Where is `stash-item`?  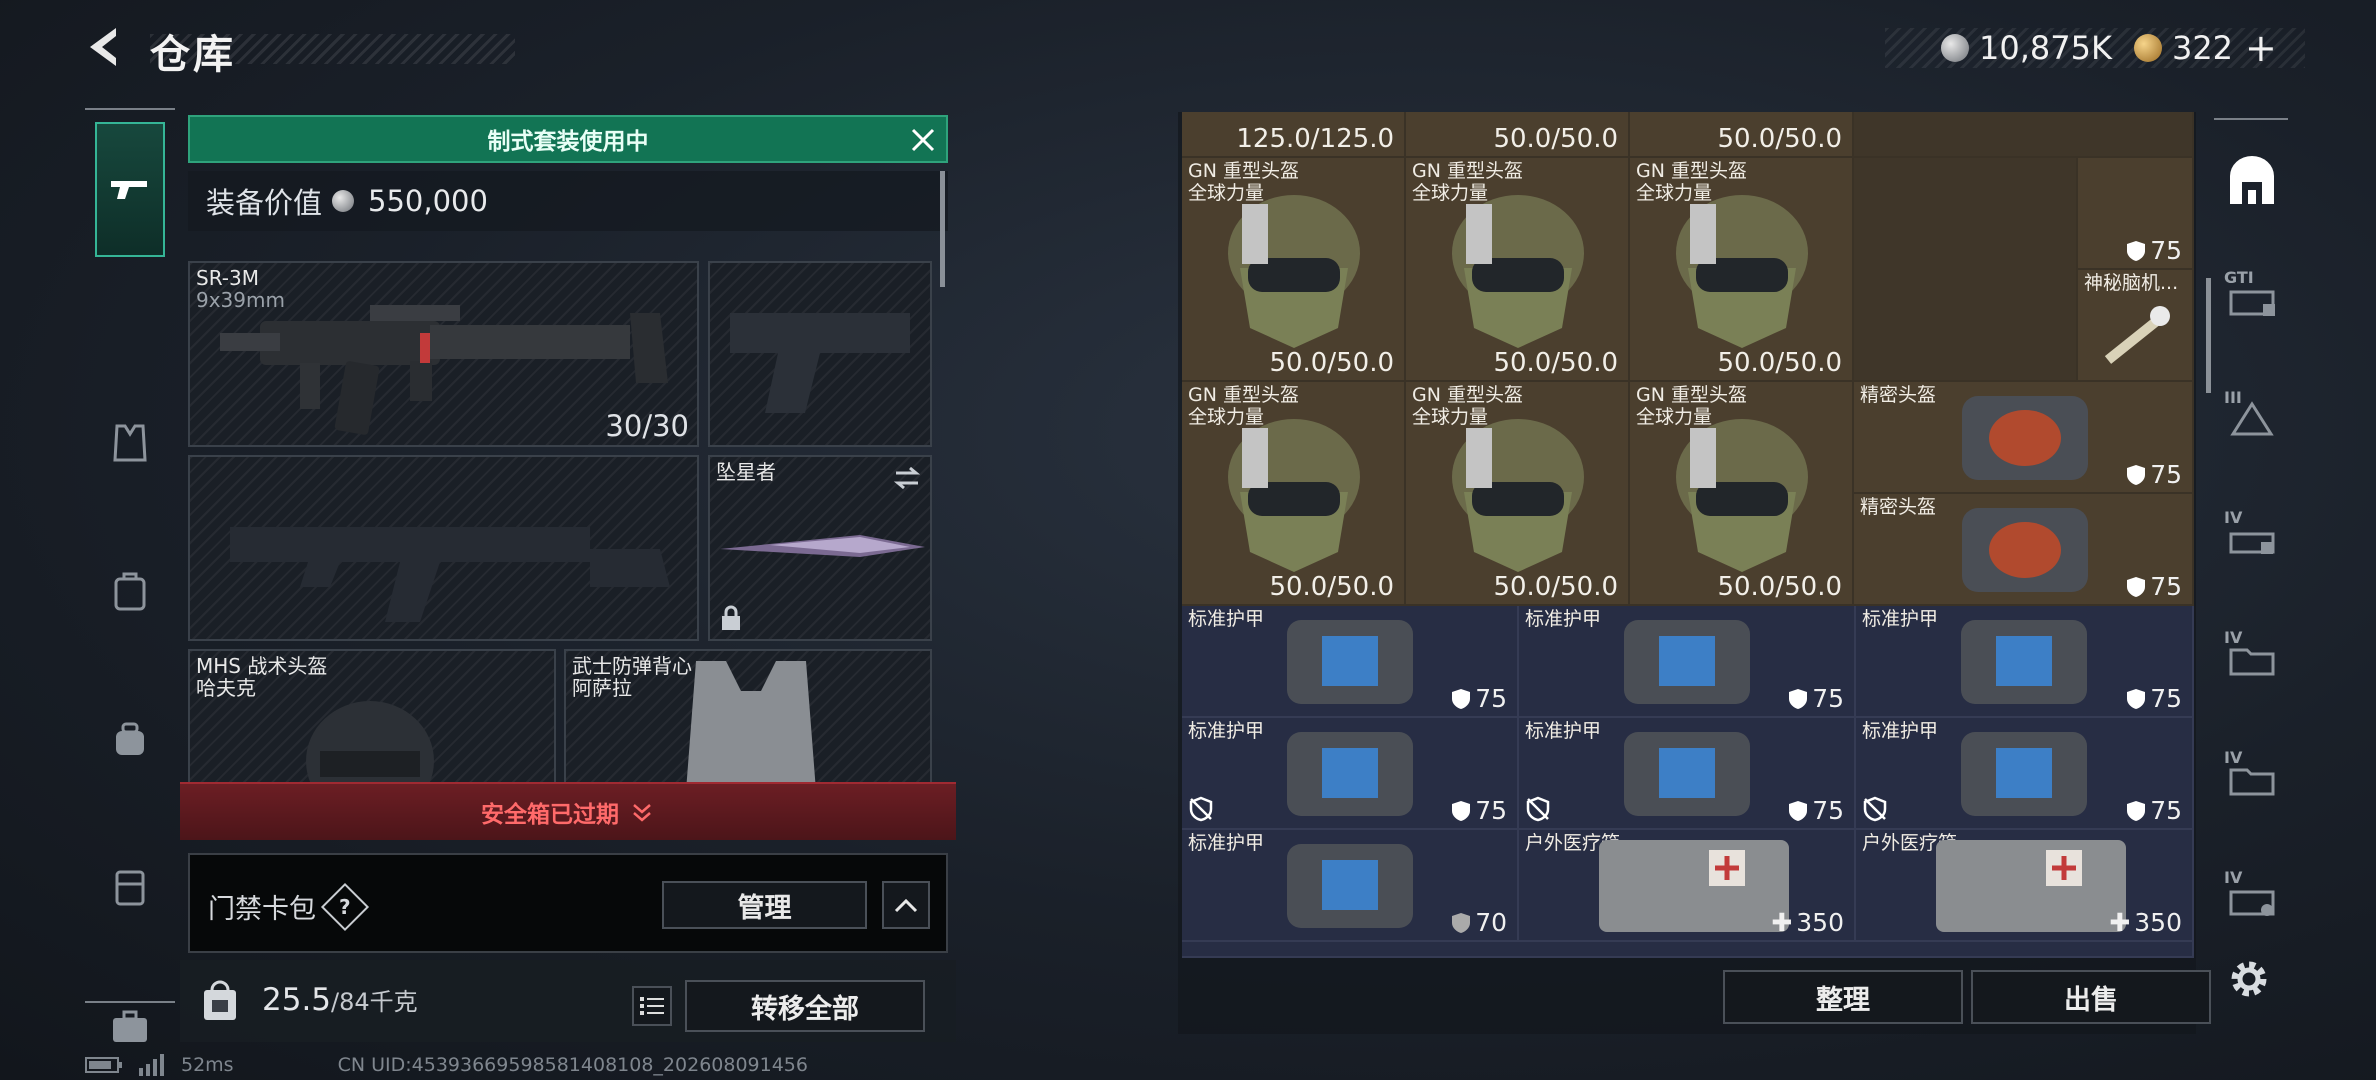 stash-item is located at coordinates (2024, 135).